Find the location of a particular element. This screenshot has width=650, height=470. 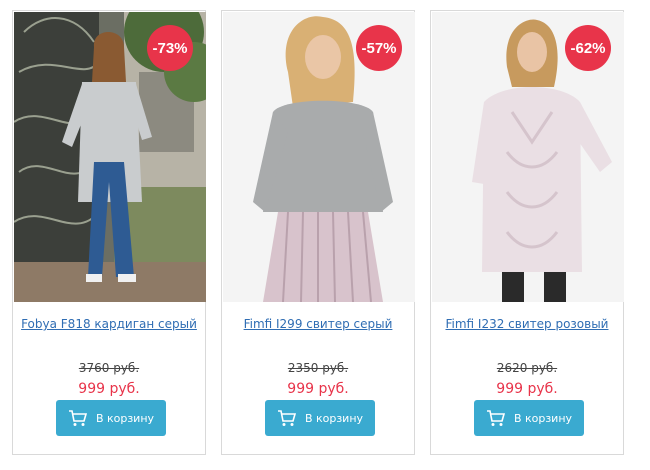

product-name-link: Fobya F818 кардиган серый is located at coordinates (109, 324).